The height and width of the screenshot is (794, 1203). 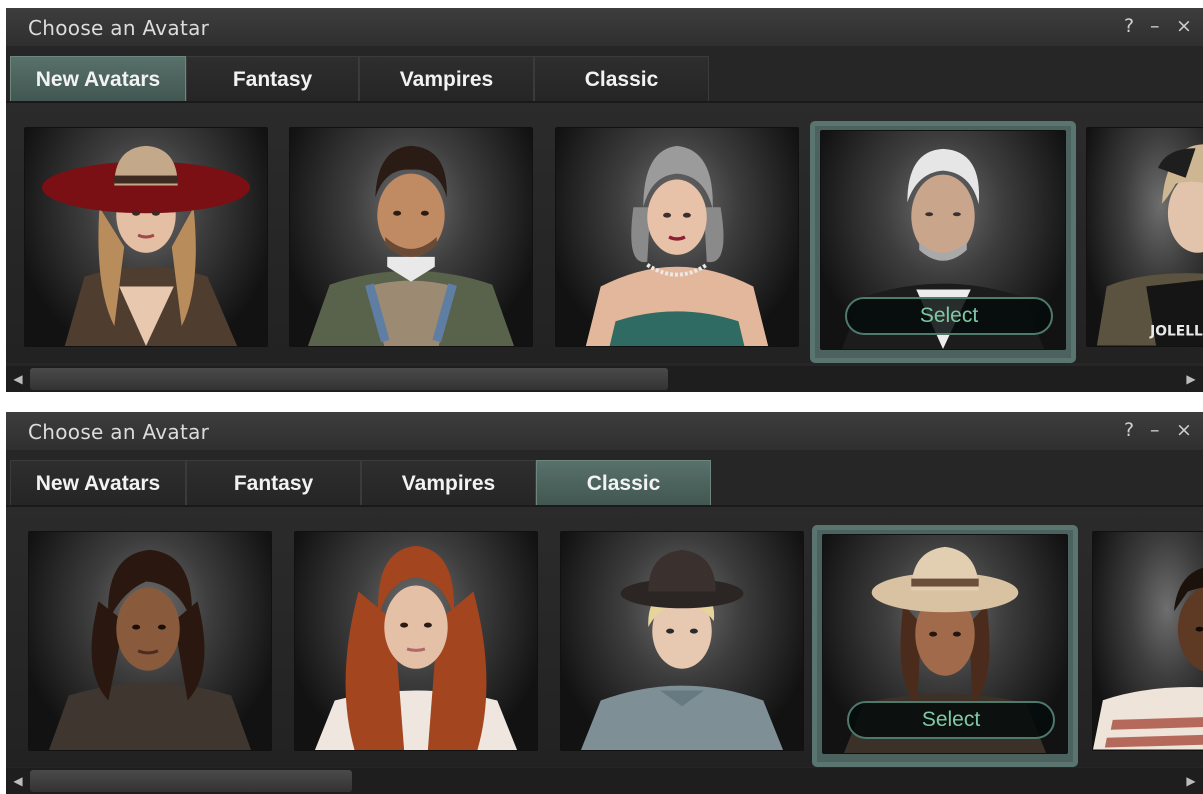 I want to click on avatar-image: JOLELL, so click(x=1149, y=245).